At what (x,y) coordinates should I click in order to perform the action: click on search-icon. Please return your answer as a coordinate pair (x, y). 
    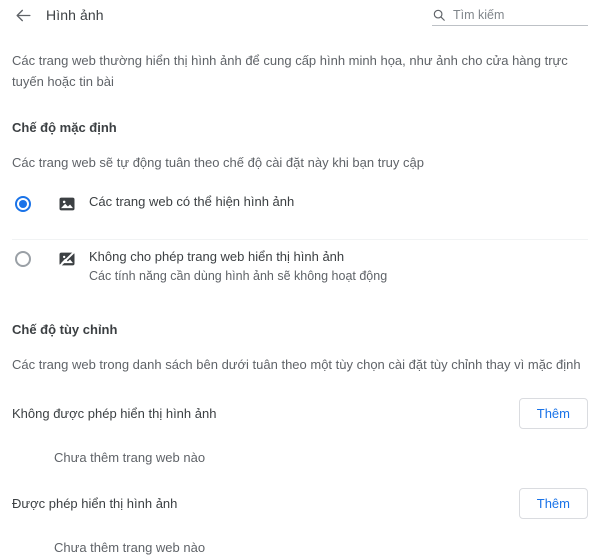
    Looking at the image, I should click on (439, 15).